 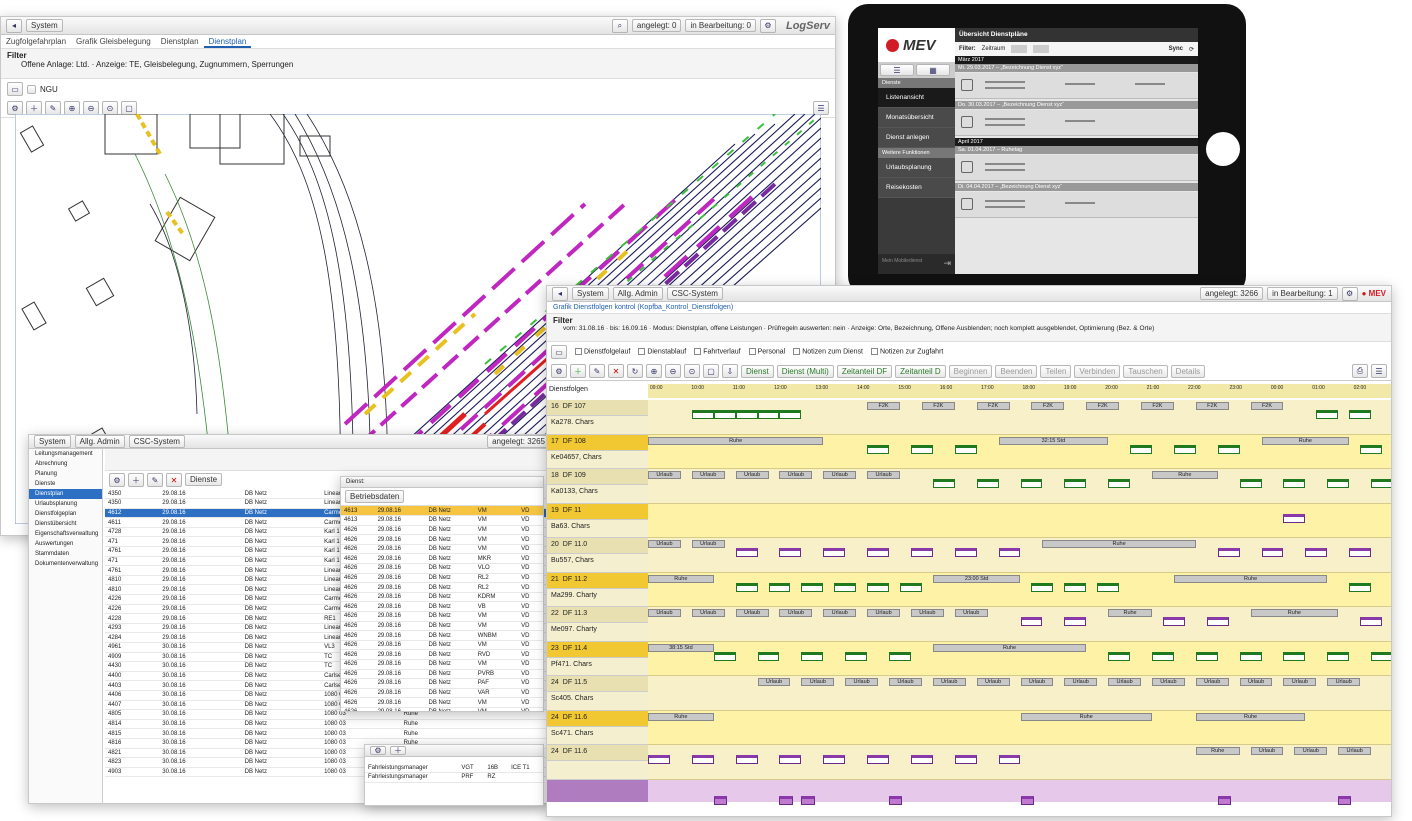 What do you see at coordinates (113, 41) in the screenshot?
I see `tab-gleisbelegung: Grafik Gleisbelegung` at bounding box center [113, 41].